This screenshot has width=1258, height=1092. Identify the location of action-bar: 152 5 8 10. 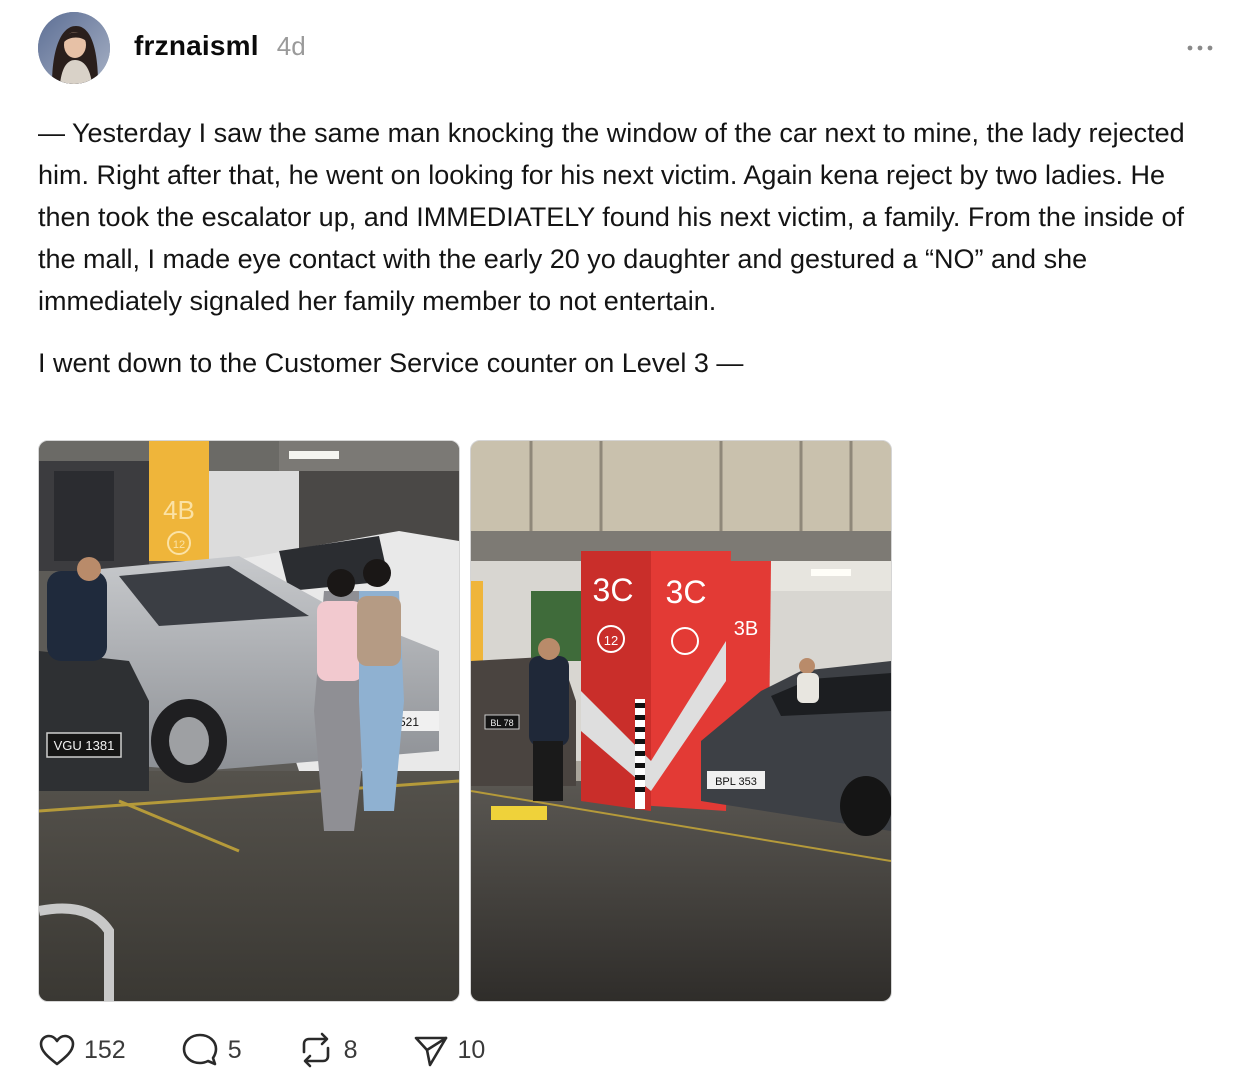
(288, 1050).